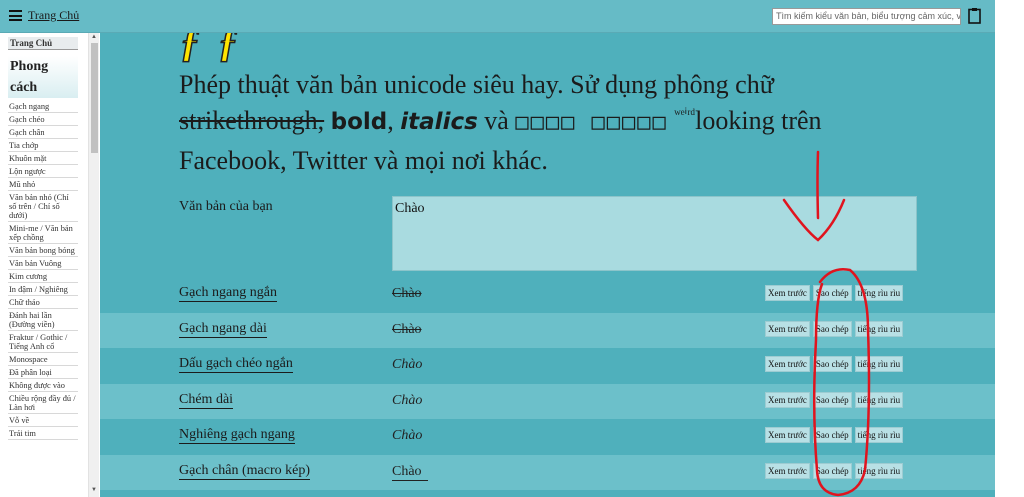  I want to click on sidebar-item: Gạch ngang, so click(43, 106).